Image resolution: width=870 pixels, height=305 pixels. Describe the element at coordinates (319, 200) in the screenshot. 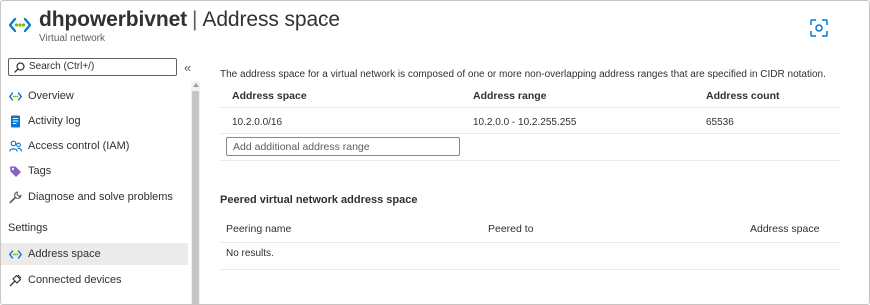

I see `peered-section-title: Peered virtual network address space` at that location.